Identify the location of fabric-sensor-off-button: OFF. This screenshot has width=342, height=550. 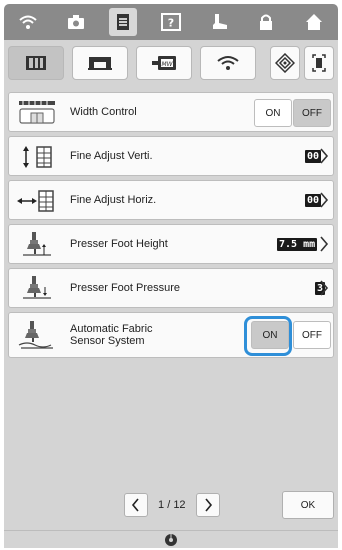
(312, 335).